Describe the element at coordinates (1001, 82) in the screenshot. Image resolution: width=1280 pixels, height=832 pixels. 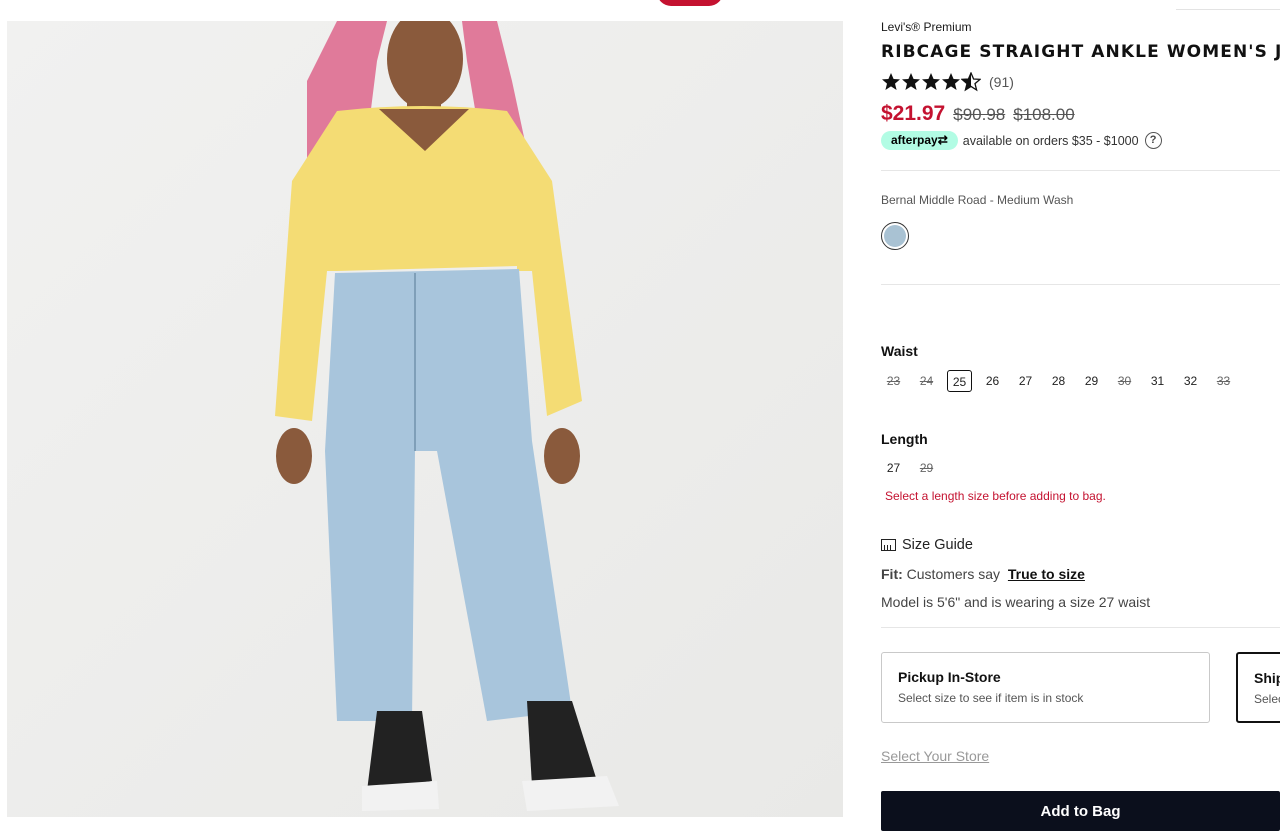
I see `rating-count: (91)` at that location.